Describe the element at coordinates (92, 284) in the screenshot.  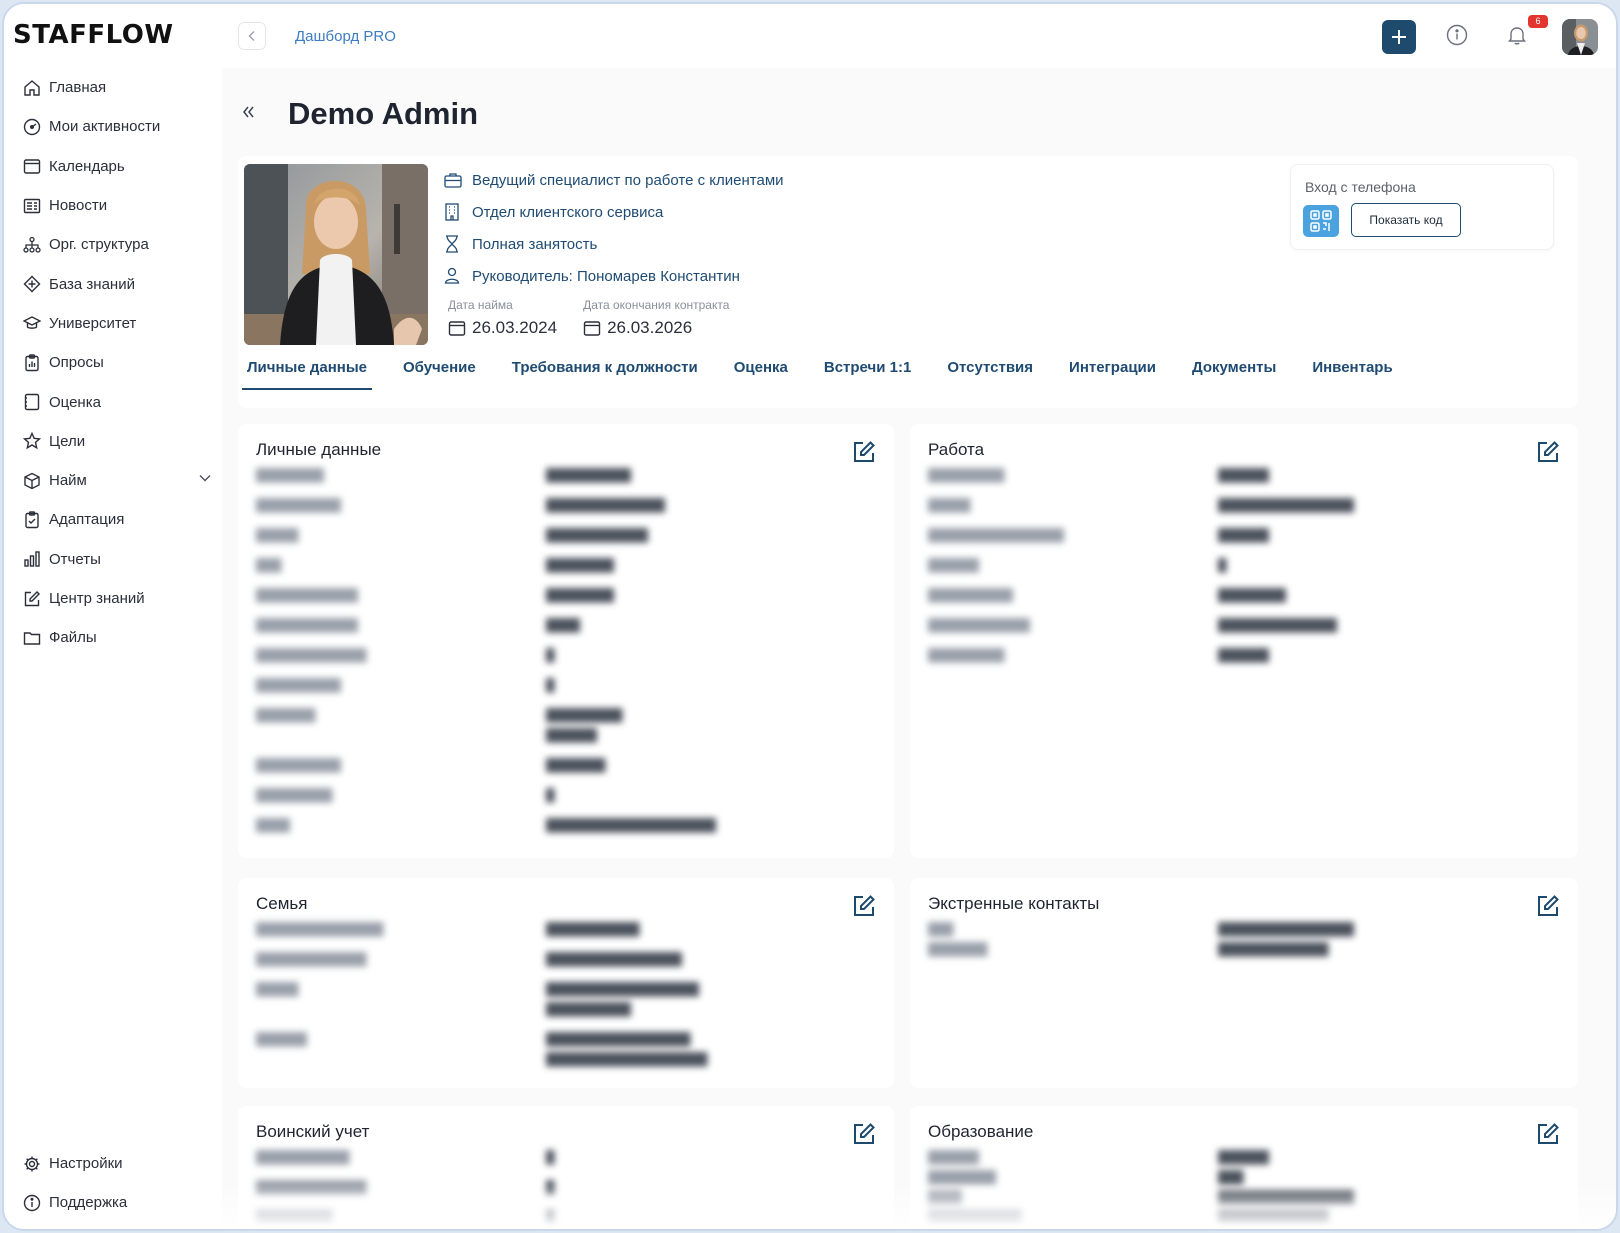
I see `sidebar-item-label: База знаний` at that location.